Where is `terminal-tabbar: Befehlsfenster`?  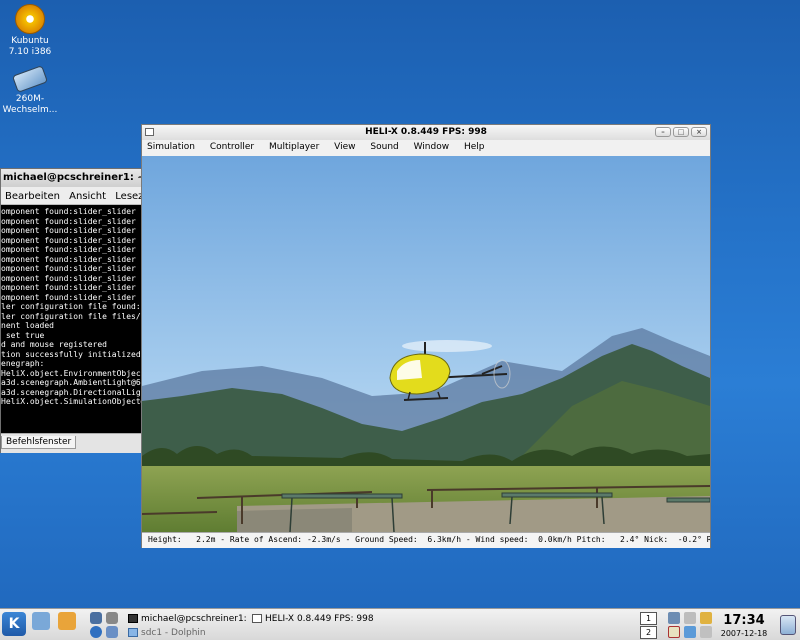 terminal-tabbar: Befehlsfenster is located at coordinates (72, 443).